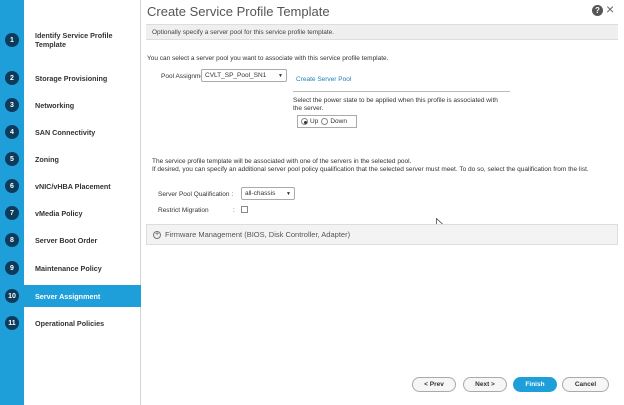 The image size is (624, 405). Describe the element at coordinates (12, 105) in the screenshot. I see `step-number-badge: 3` at that location.